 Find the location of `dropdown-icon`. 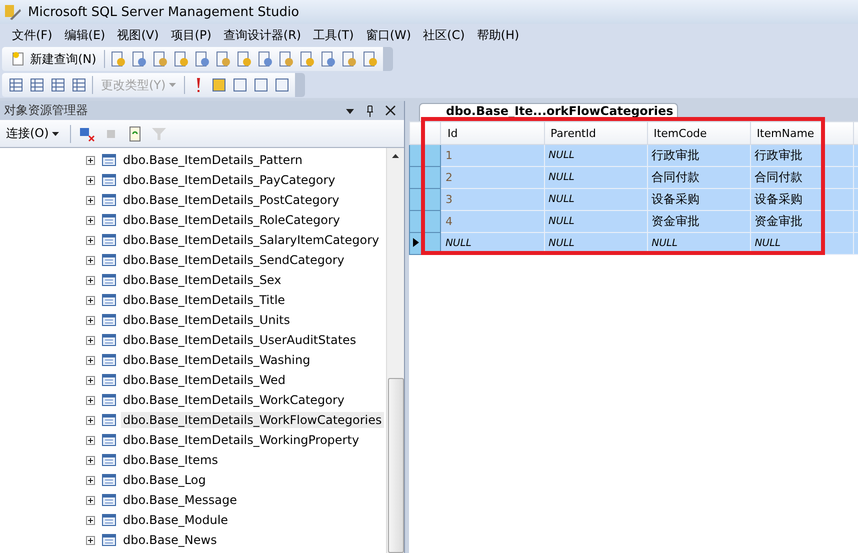

dropdown-icon is located at coordinates (350, 110).